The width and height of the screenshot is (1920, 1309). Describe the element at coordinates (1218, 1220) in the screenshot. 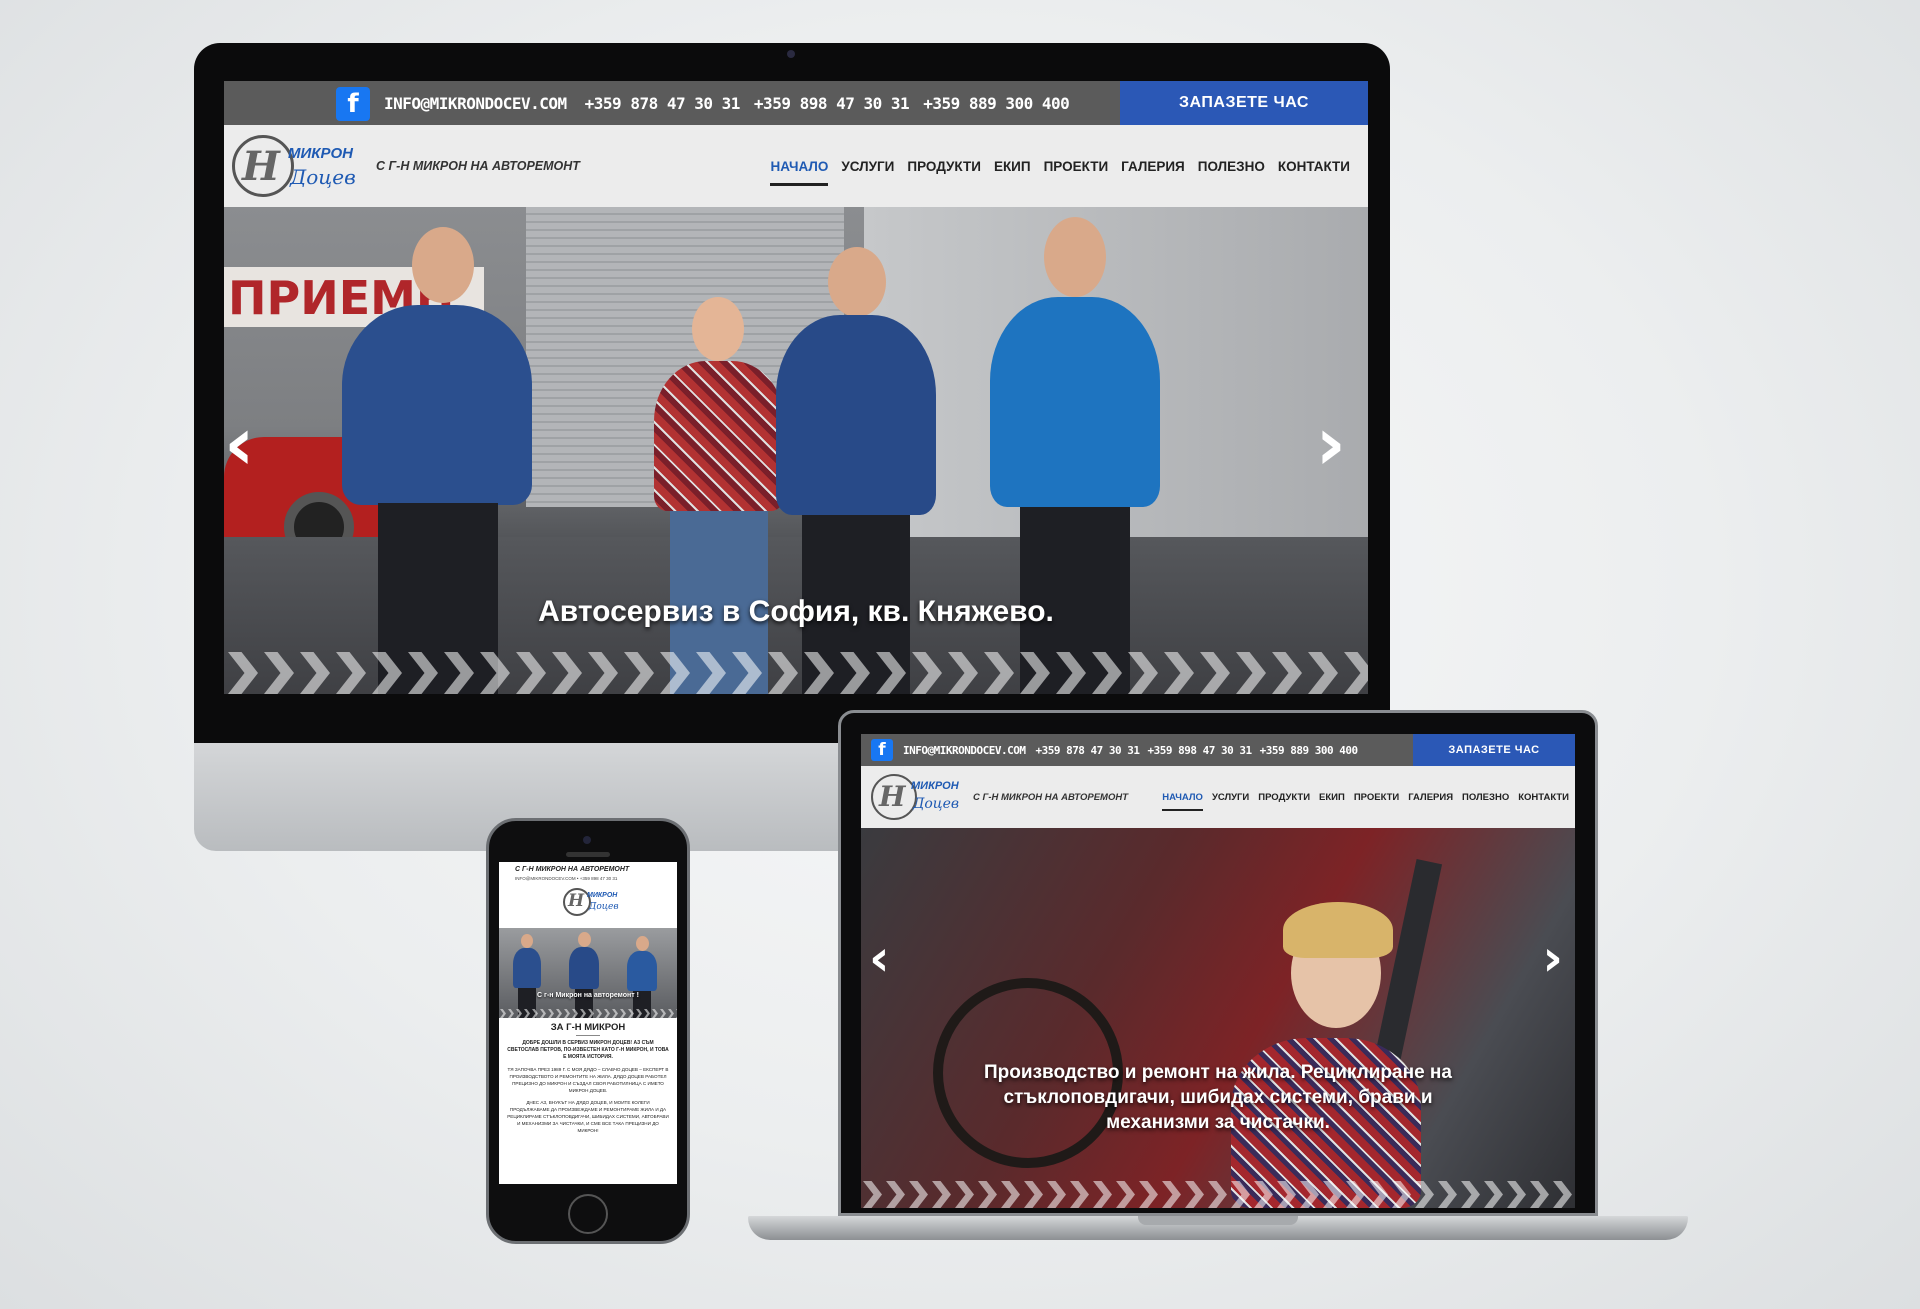

I see `laptop-notch` at that location.